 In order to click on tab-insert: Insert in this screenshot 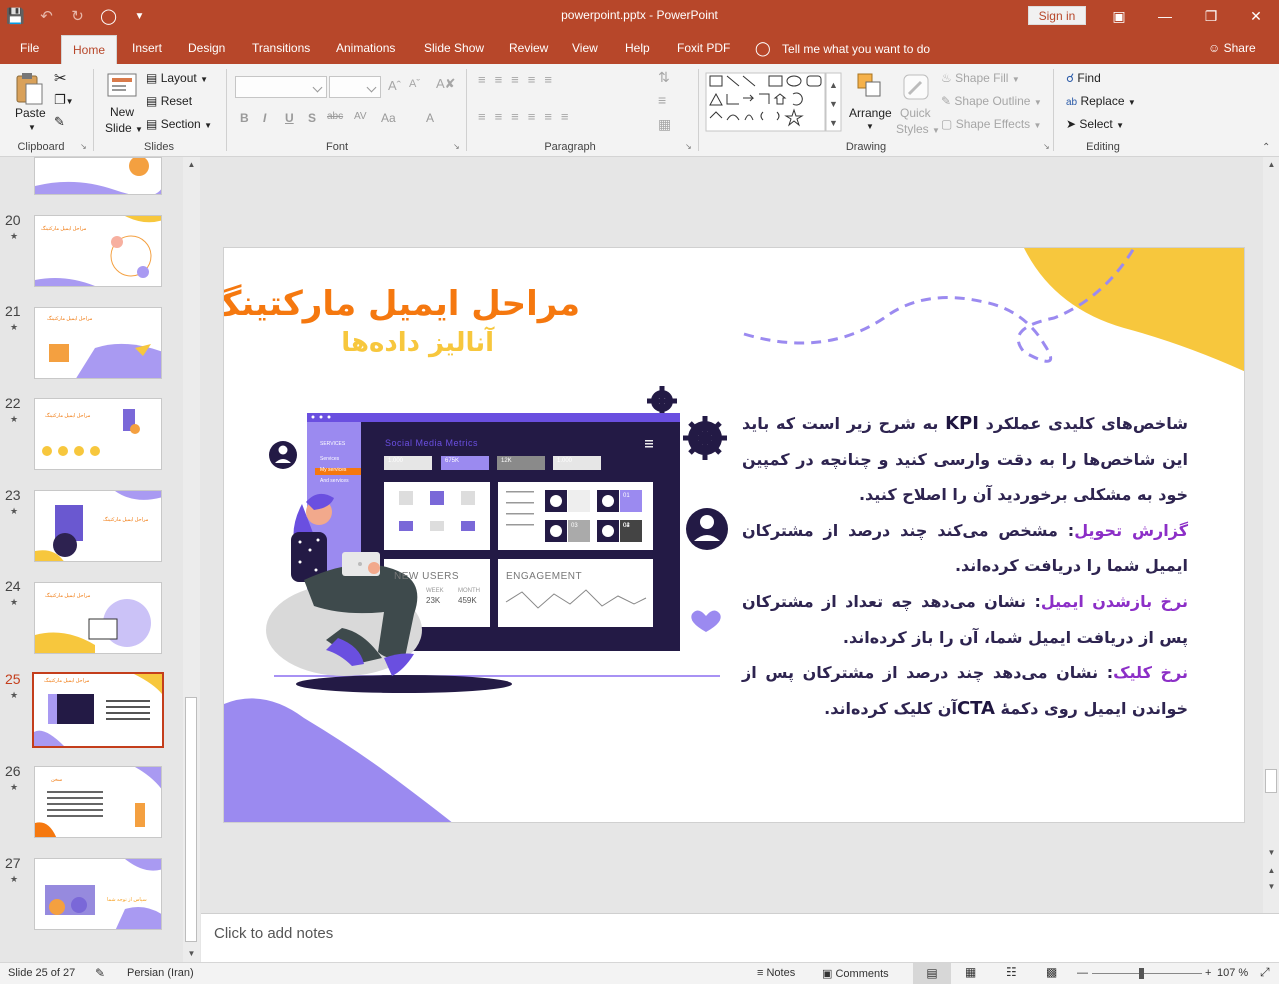, I will do `click(147, 48)`.